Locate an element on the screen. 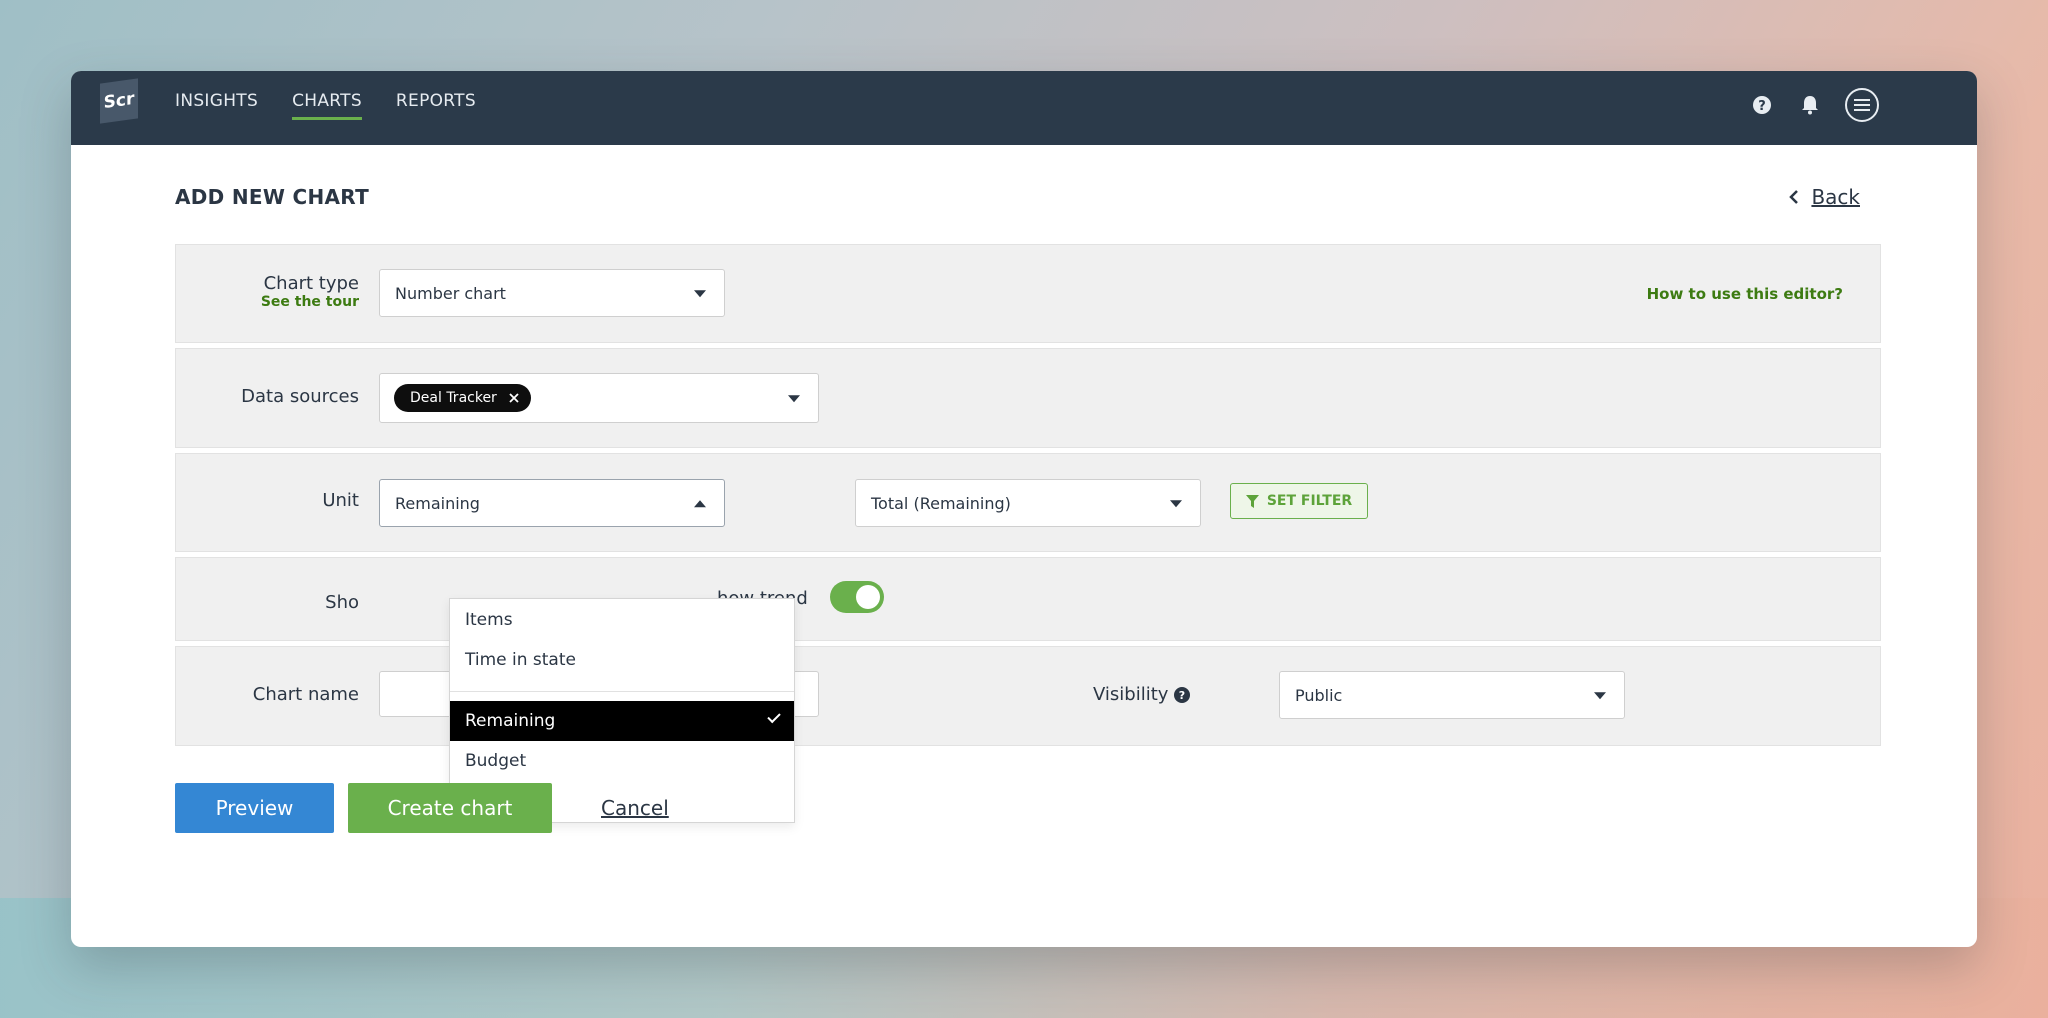 Image resolution: width=2048 pixels, height=1018 pixels. unit-option-remaining-label: Remaining is located at coordinates (510, 721).